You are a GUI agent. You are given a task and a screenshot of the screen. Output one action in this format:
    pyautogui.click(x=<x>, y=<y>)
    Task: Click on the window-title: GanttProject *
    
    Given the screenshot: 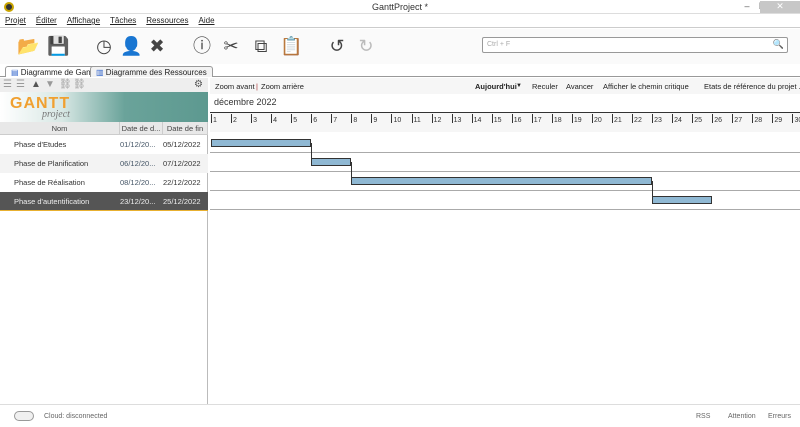 What is the action you would take?
    pyautogui.click(x=400, y=7)
    